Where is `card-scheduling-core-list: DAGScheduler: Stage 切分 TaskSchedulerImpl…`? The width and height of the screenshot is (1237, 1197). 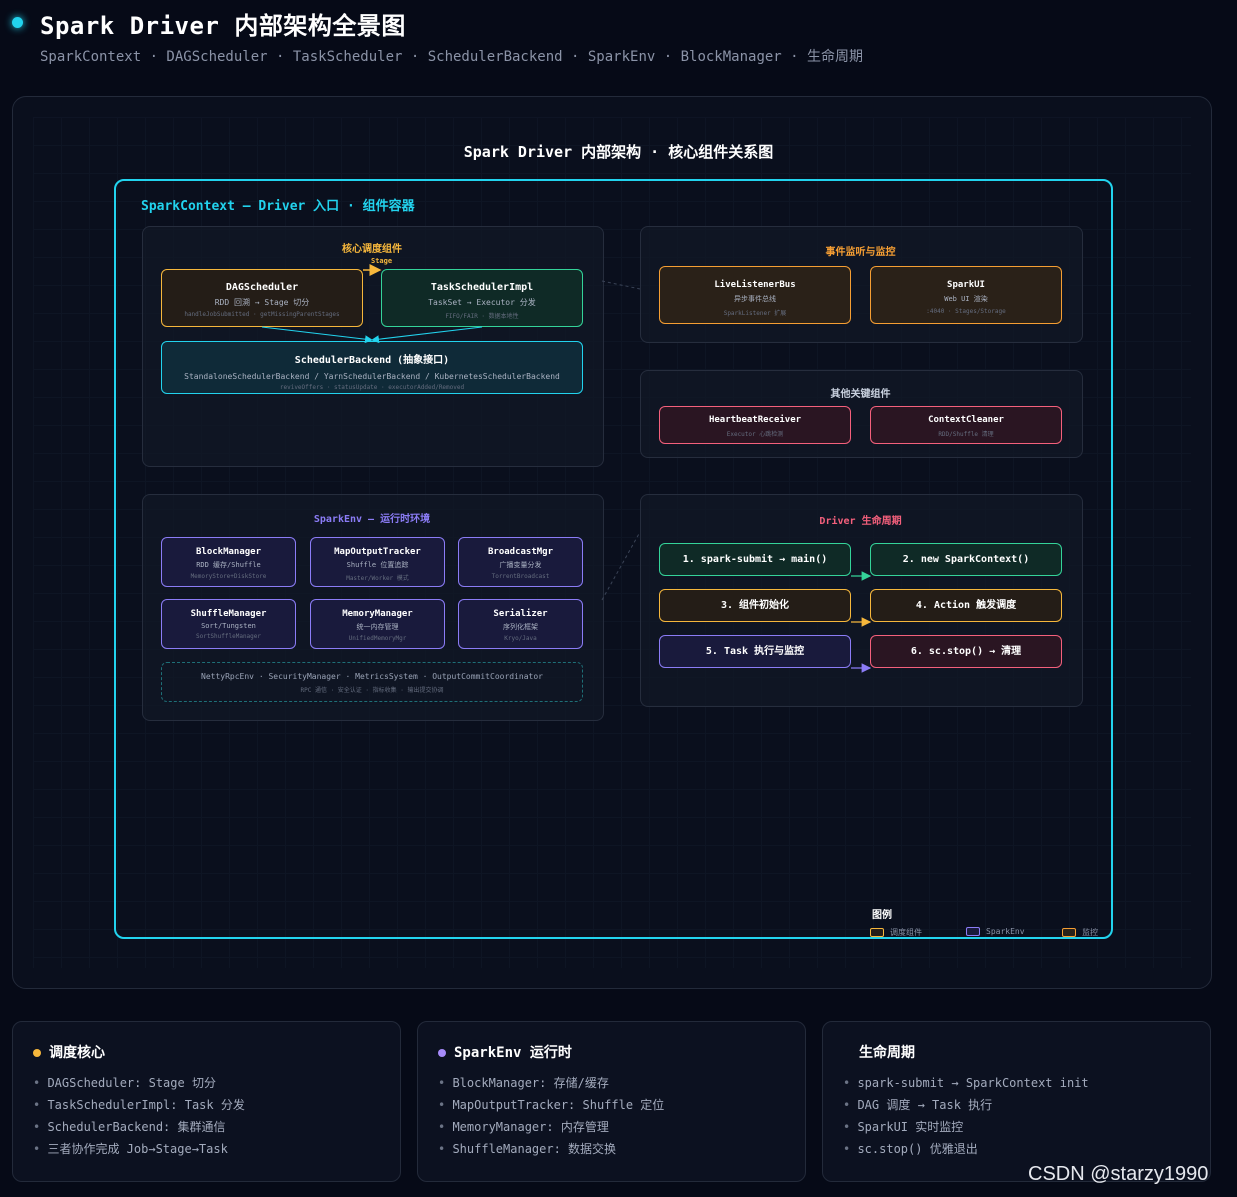 card-scheduling-core-list: DAGScheduler: Stage 切分 TaskSchedulerImpl… is located at coordinates (139, 1116).